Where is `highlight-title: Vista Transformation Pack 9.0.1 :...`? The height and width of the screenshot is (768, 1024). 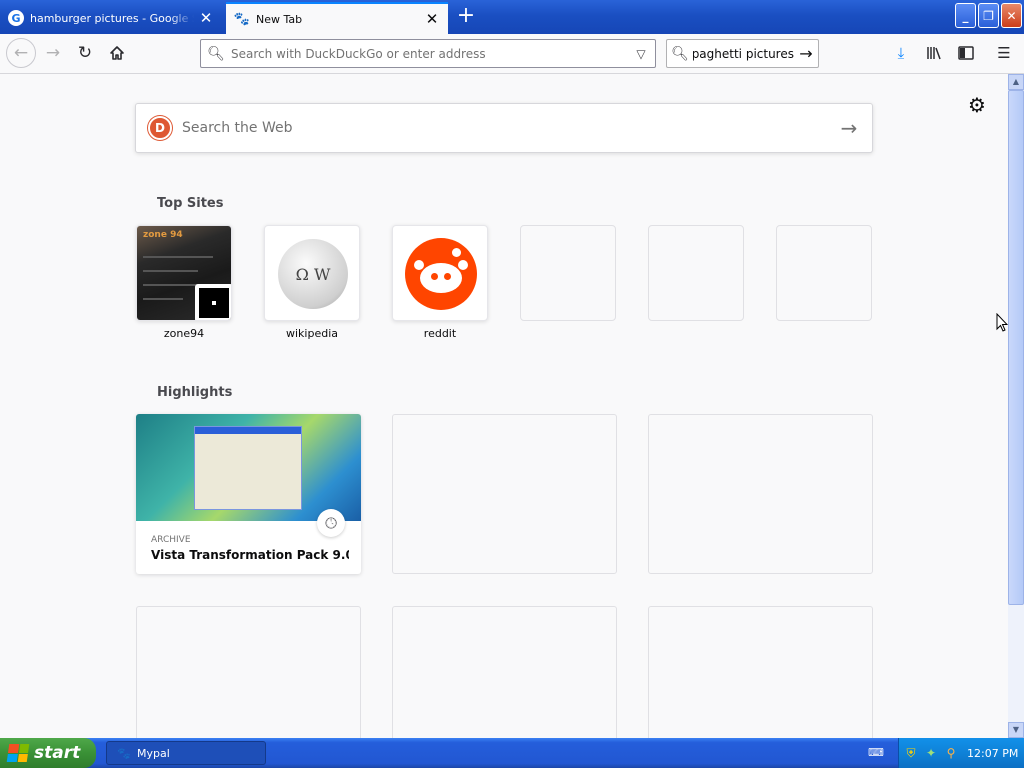
highlight-title: Vista Transformation Pack 9.0.1 :... is located at coordinates (250, 555).